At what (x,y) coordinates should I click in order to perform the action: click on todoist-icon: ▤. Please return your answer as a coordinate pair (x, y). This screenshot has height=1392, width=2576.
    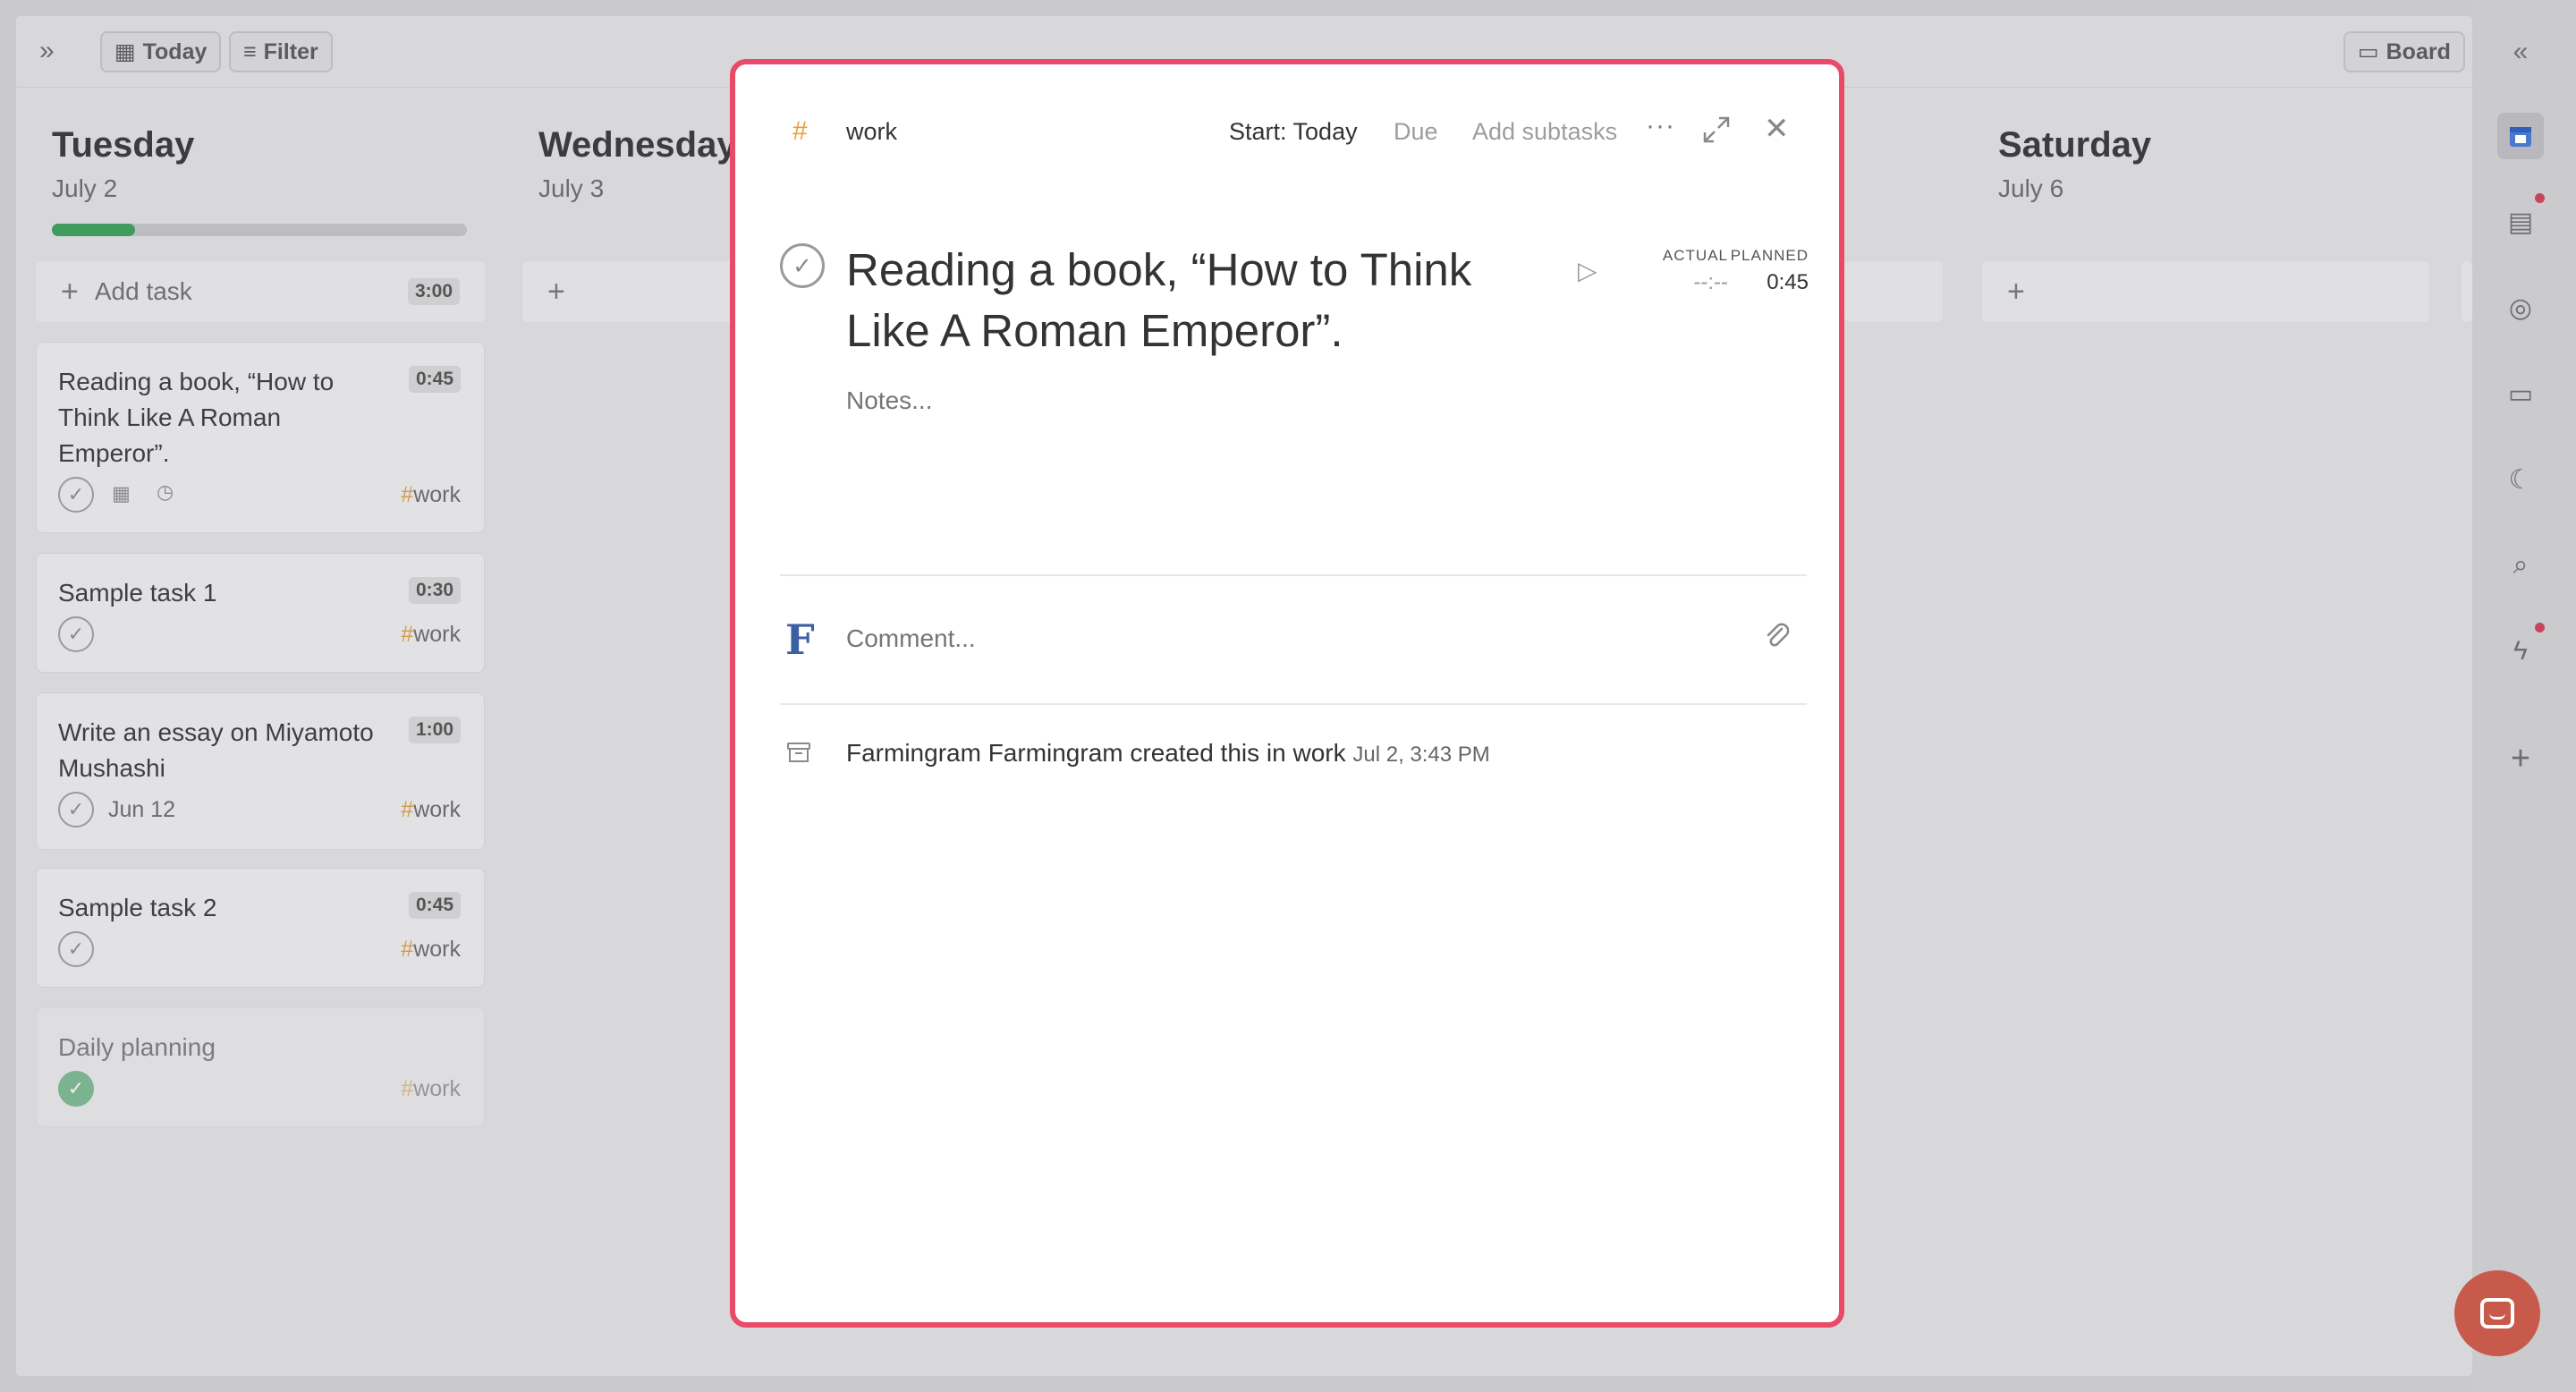
    Looking at the image, I should click on (2520, 222).